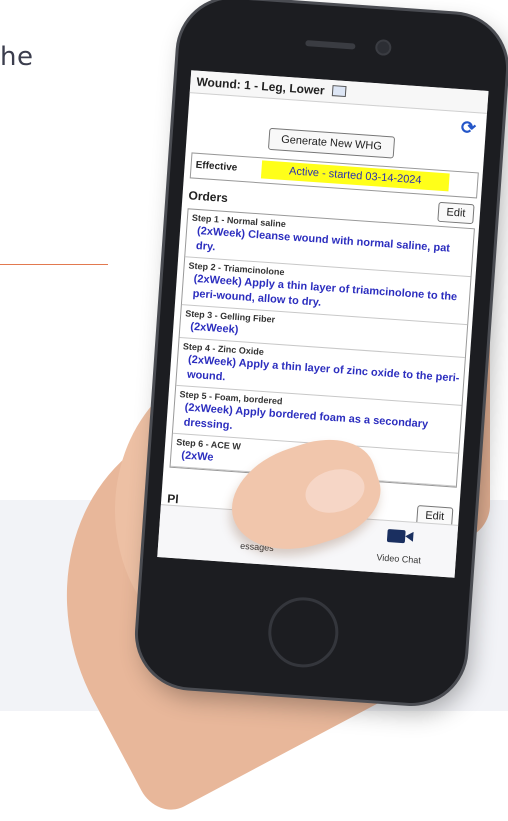  Describe the element at coordinates (330, 45) in the screenshot. I see `phone-speaker` at that location.